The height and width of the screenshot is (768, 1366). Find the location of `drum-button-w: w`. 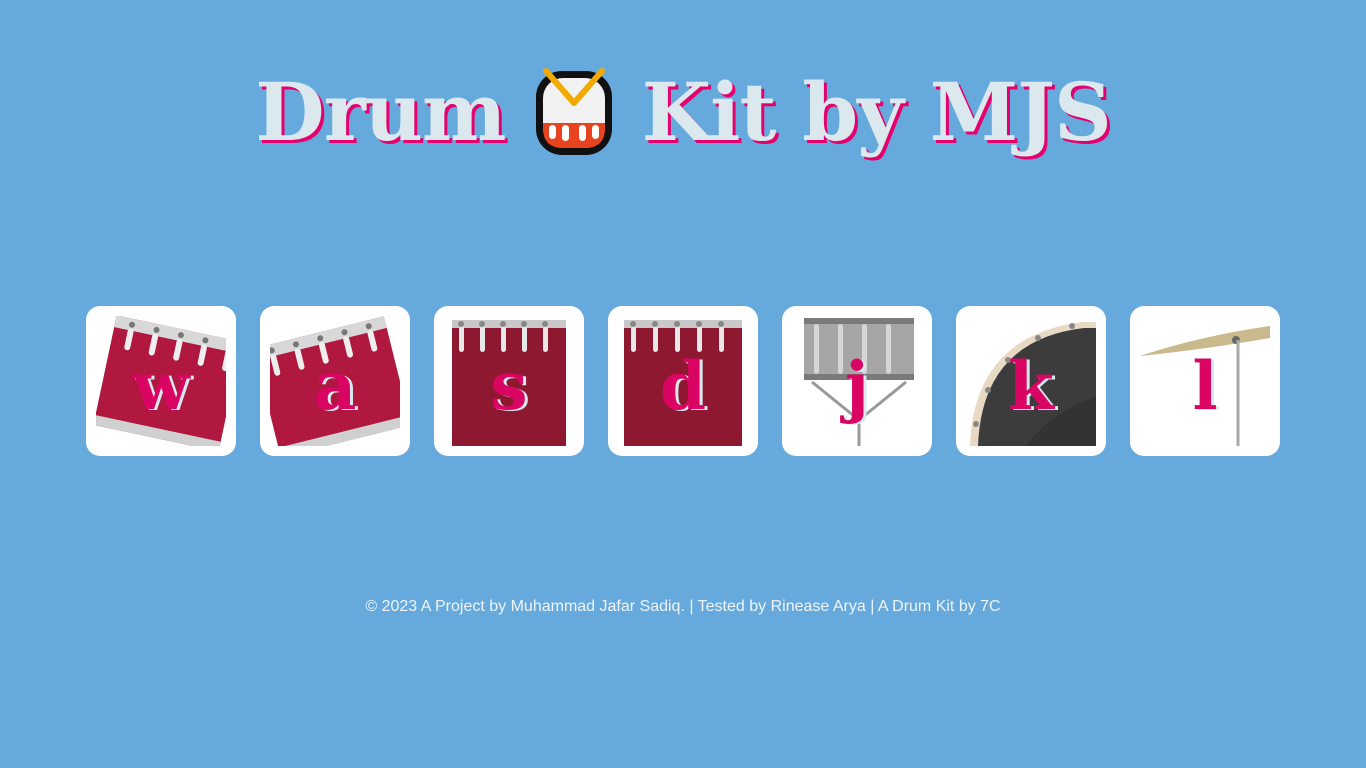

drum-button-w: w is located at coordinates (161, 381).